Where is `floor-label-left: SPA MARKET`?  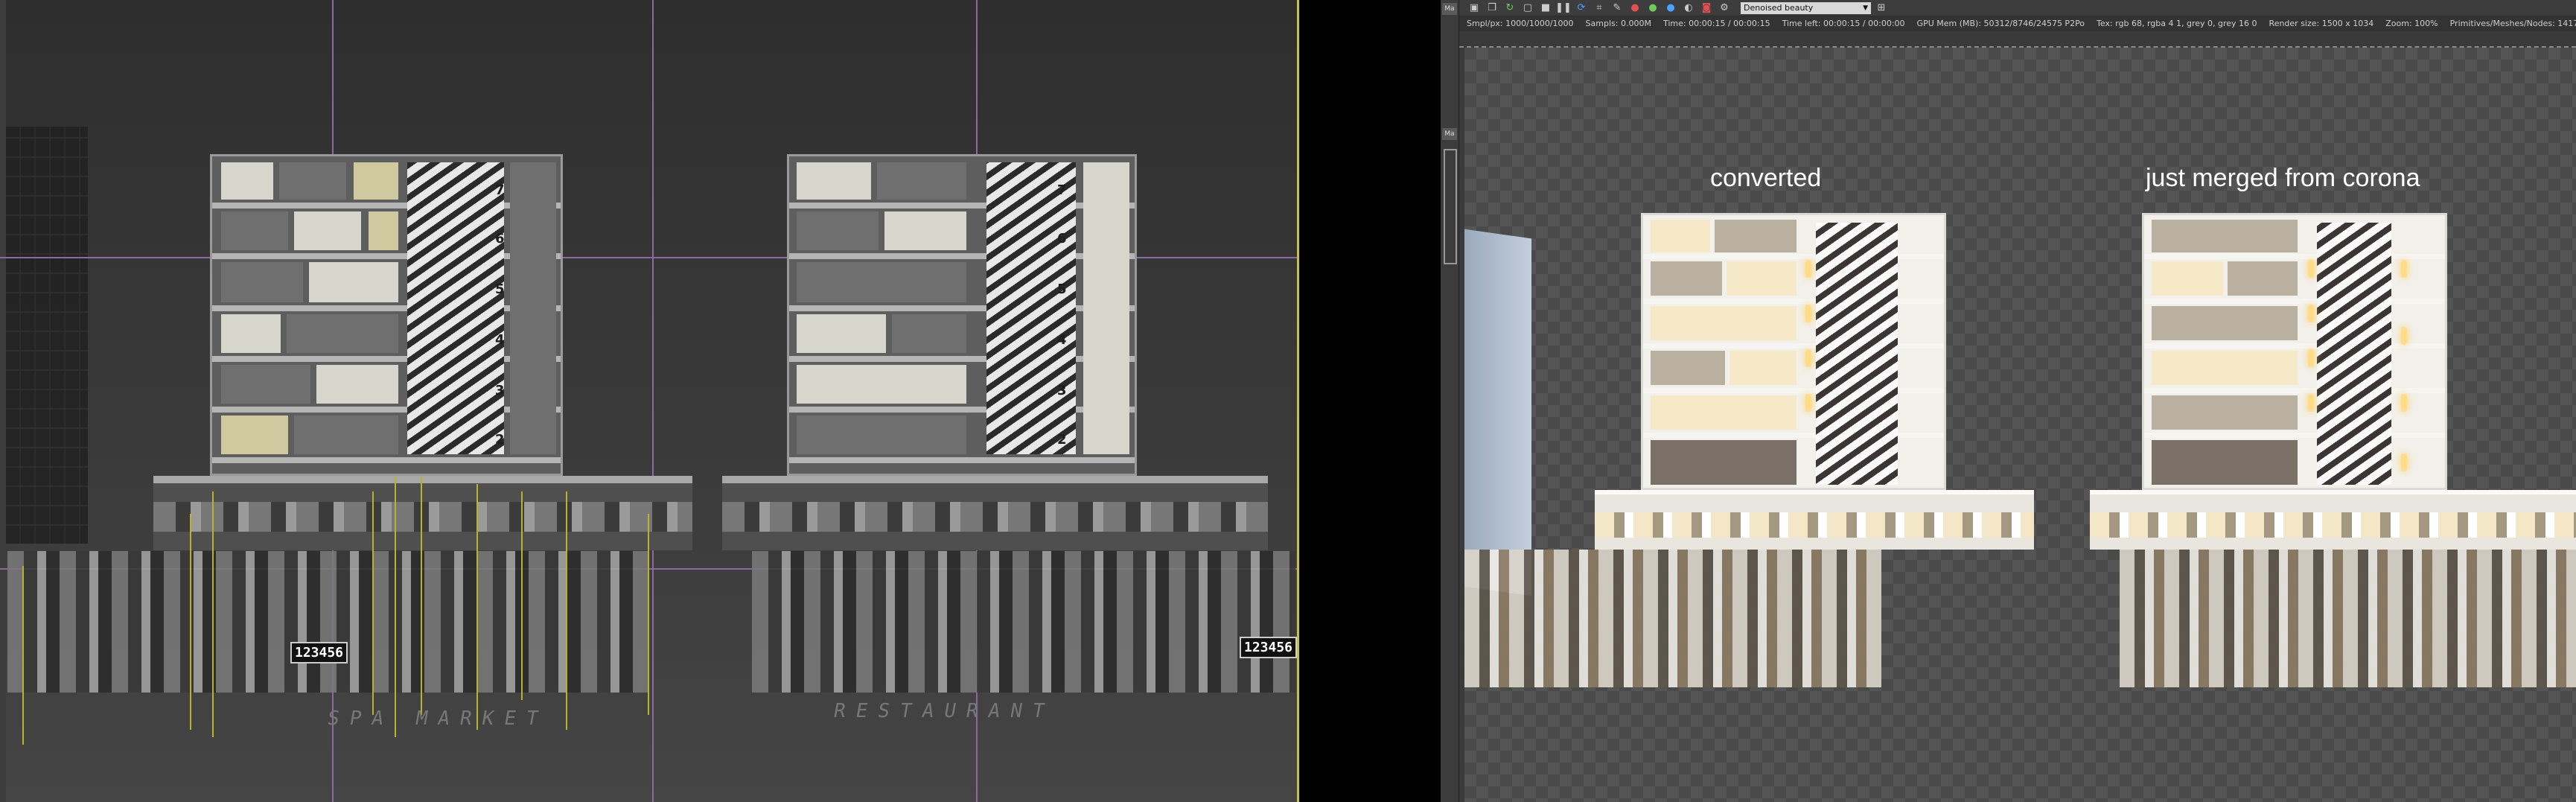 floor-label-left: SPA MARKET is located at coordinates (438, 718).